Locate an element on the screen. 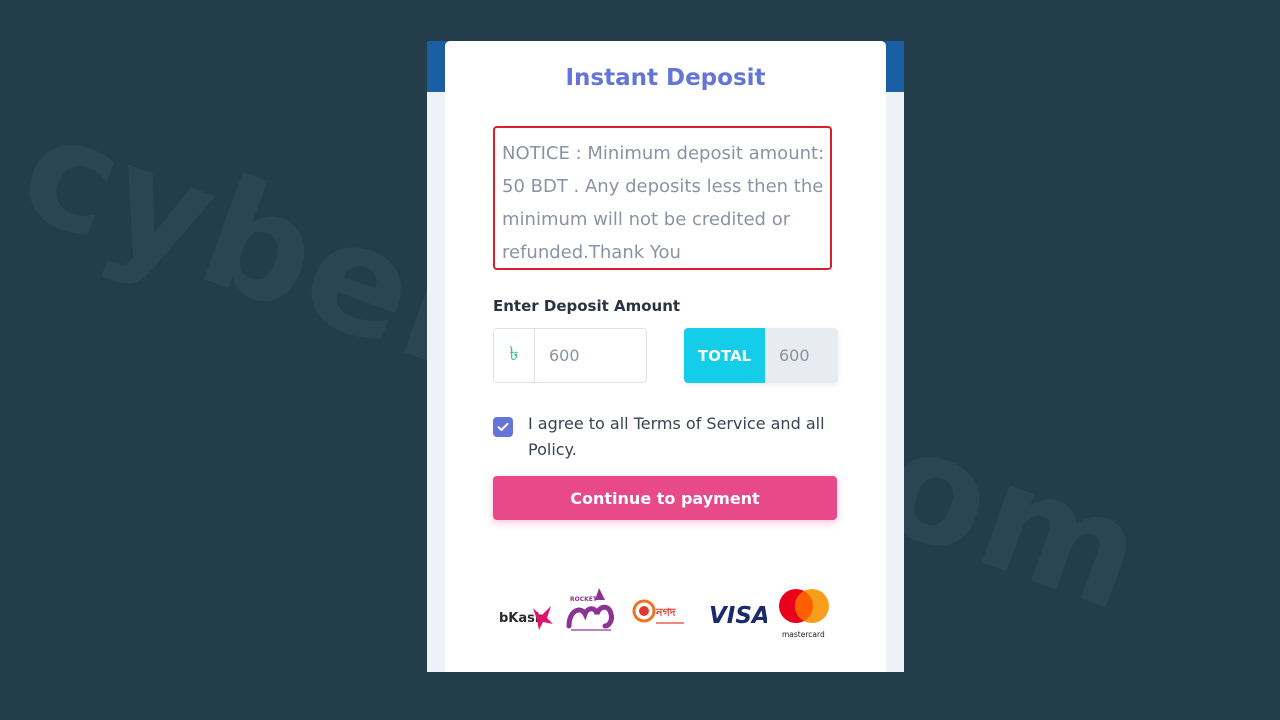 This screenshot has height=720, width=1280. taka-currency-icon: ৳ is located at coordinates (514, 355).